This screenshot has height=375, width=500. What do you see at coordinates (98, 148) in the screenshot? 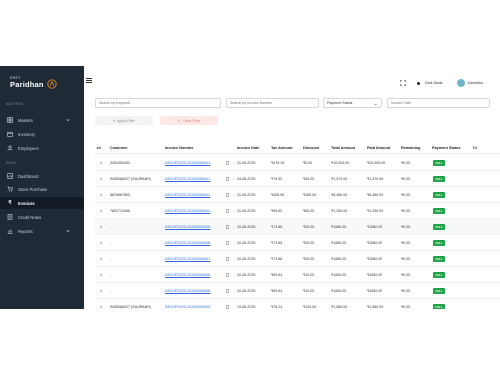
I see `column-header-id: -id` at bounding box center [98, 148].